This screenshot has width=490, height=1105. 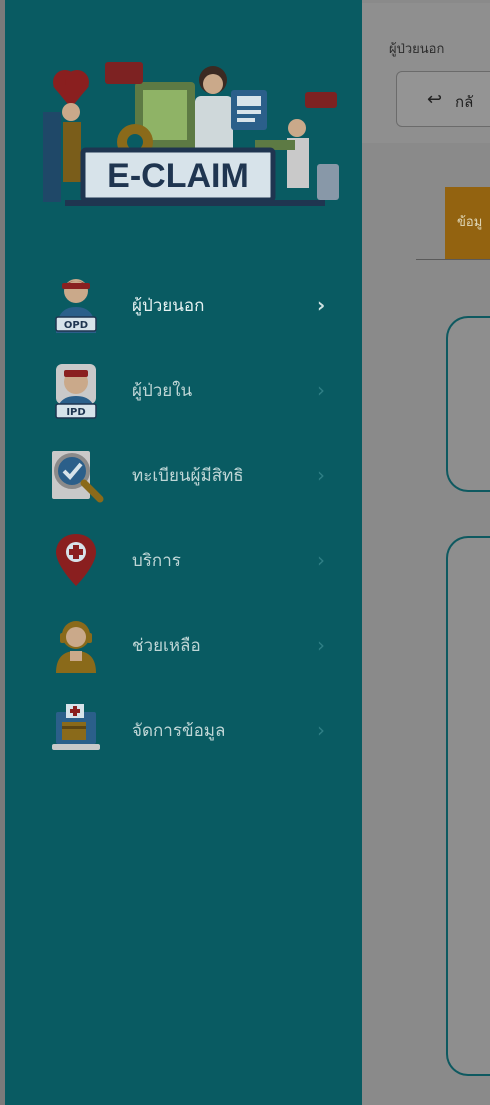 I want to click on sidebar-item-label: จัดการข้อมูล, so click(x=179, y=730).